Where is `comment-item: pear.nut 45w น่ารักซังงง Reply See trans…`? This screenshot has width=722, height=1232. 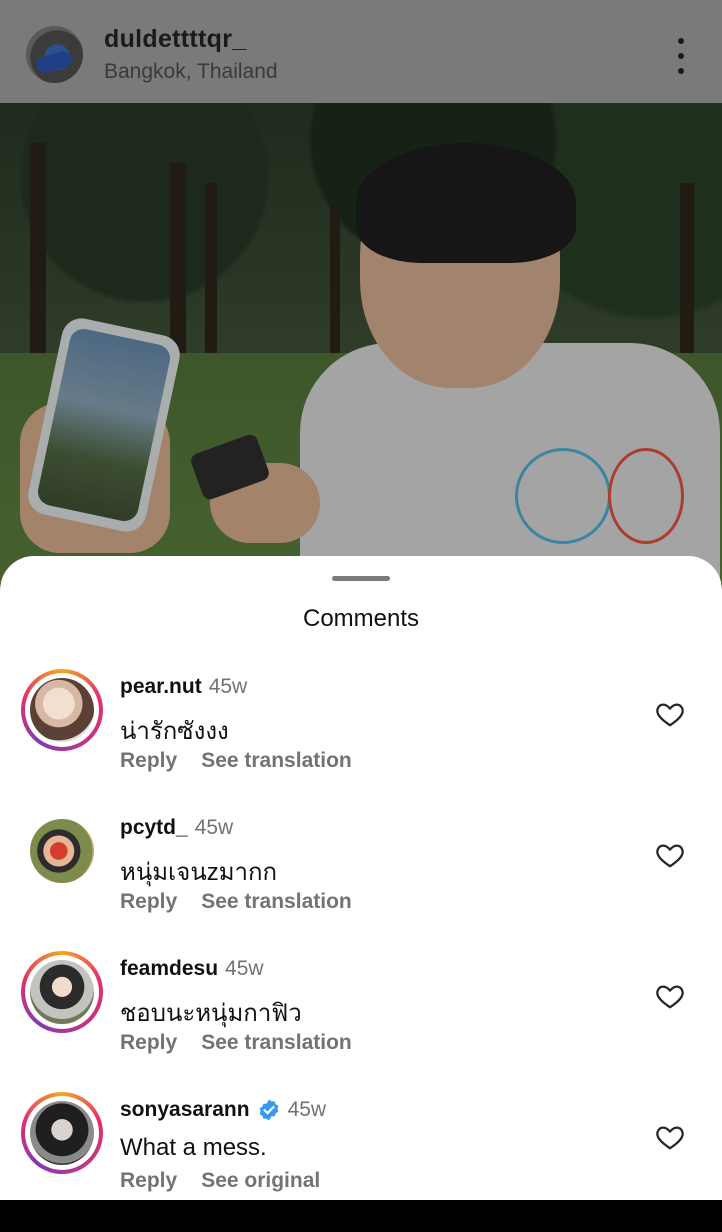 comment-item: pear.nut 45w น่ารักซังงง Reply See trans… is located at coordinates (361, 739).